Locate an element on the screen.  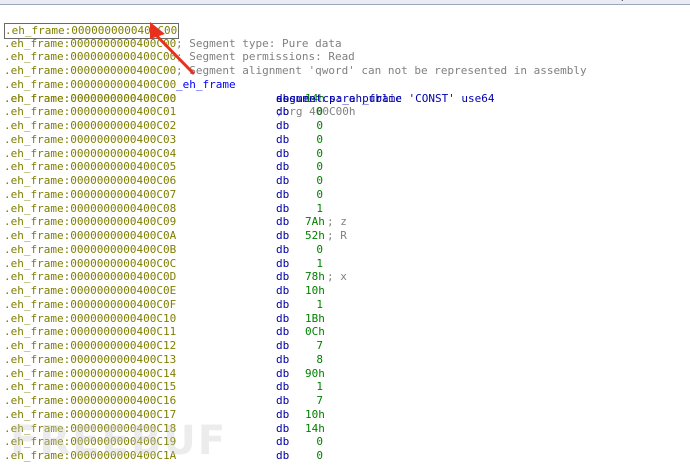
line-address: .eh_frame:0000000000400C14 is located at coordinates (90, 374).